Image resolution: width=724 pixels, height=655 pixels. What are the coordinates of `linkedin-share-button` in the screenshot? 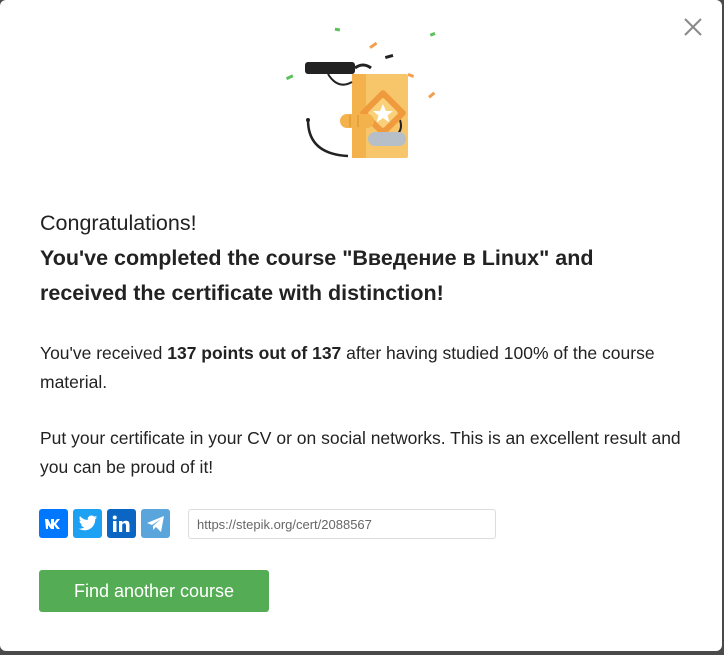 It's located at (121, 523).